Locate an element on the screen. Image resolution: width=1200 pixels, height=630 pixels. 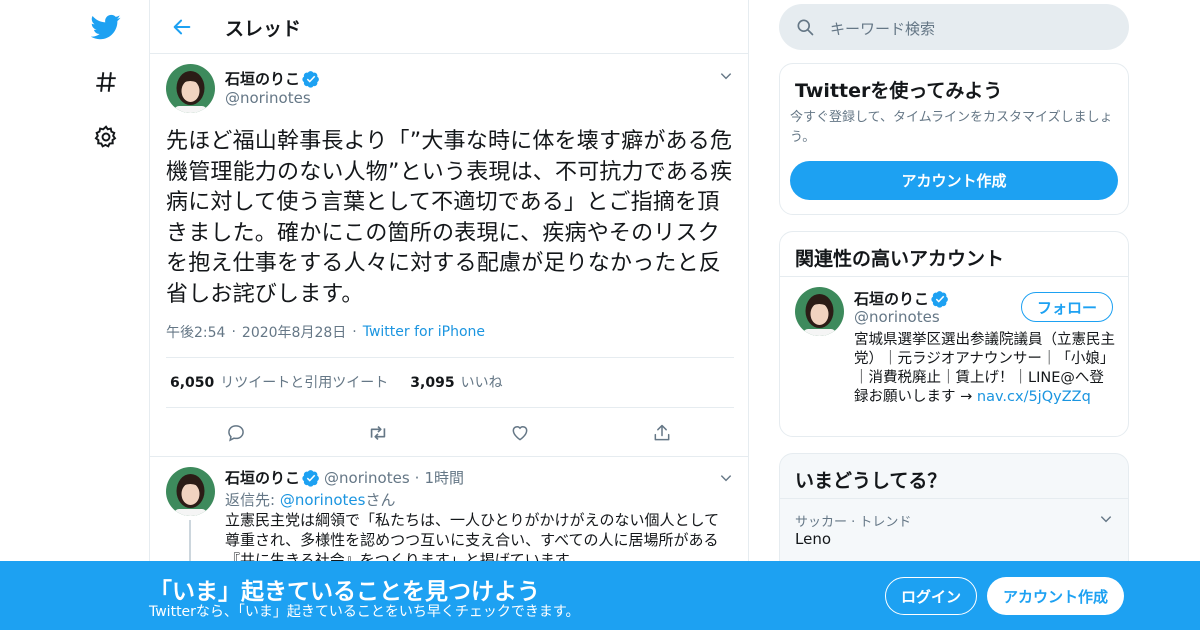
retweet-icon is located at coordinates (378, 433).